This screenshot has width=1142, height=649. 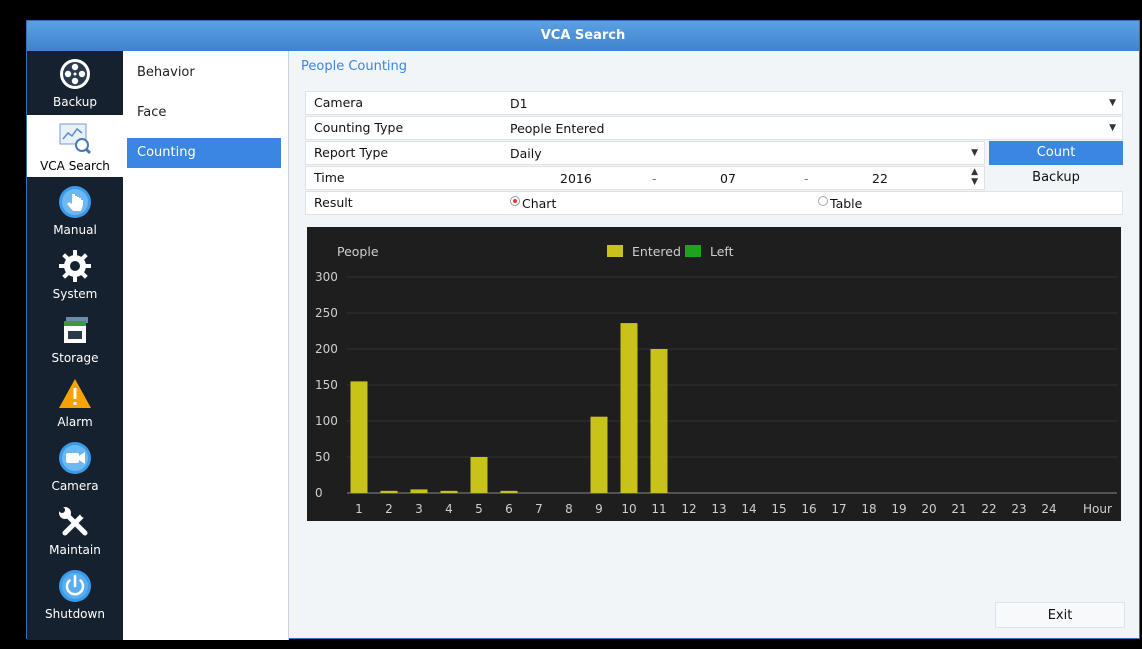 What do you see at coordinates (1097, 509) in the screenshot?
I see `x-axis-label: Hour` at bounding box center [1097, 509].